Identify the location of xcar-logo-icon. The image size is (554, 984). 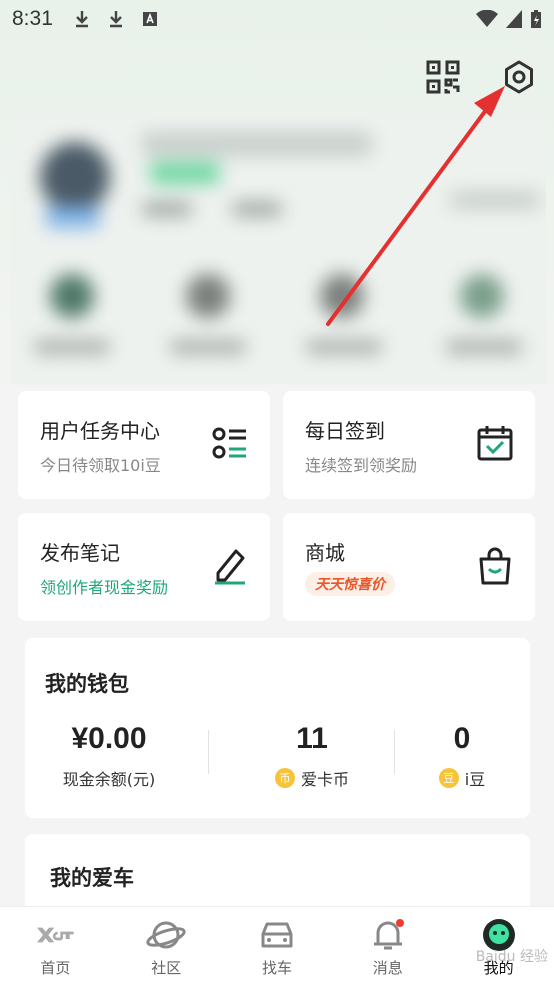
(55, 935).